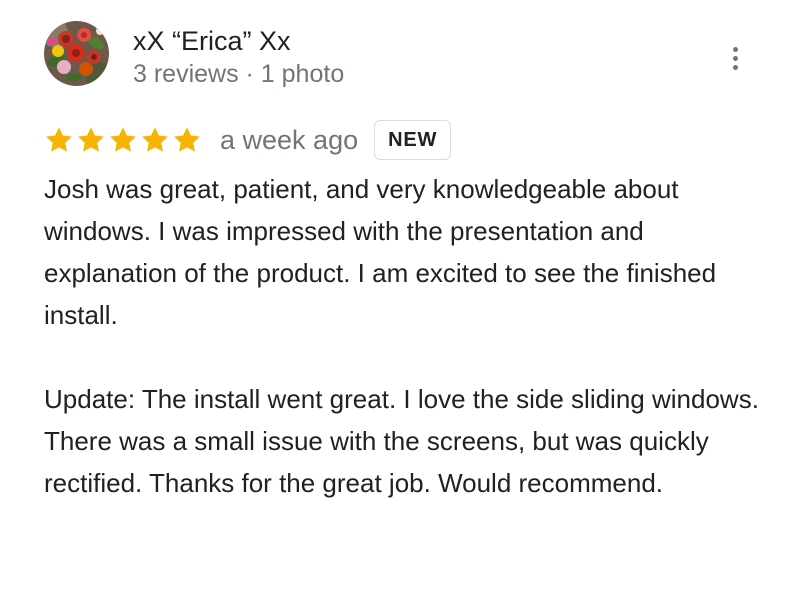 This screenshot has height=594, width=800. What do you see at coordinates (212, 41) in the screenshot?
I see `reviewer-name: xX “Erica” Xx` at bounding box center [212, 41].